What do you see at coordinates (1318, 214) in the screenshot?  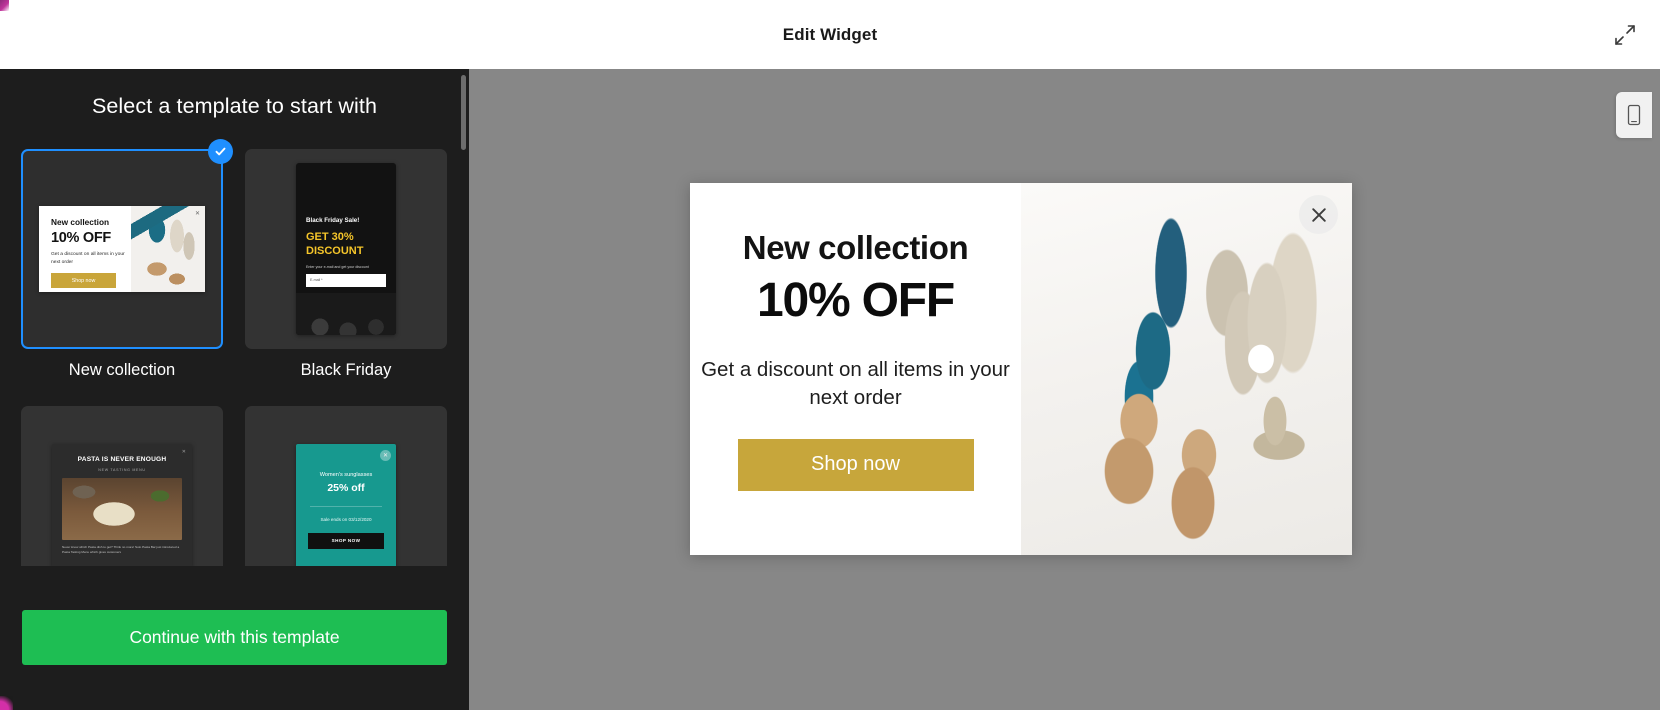 I see `close-icon` at bounding box center [1318, 214].